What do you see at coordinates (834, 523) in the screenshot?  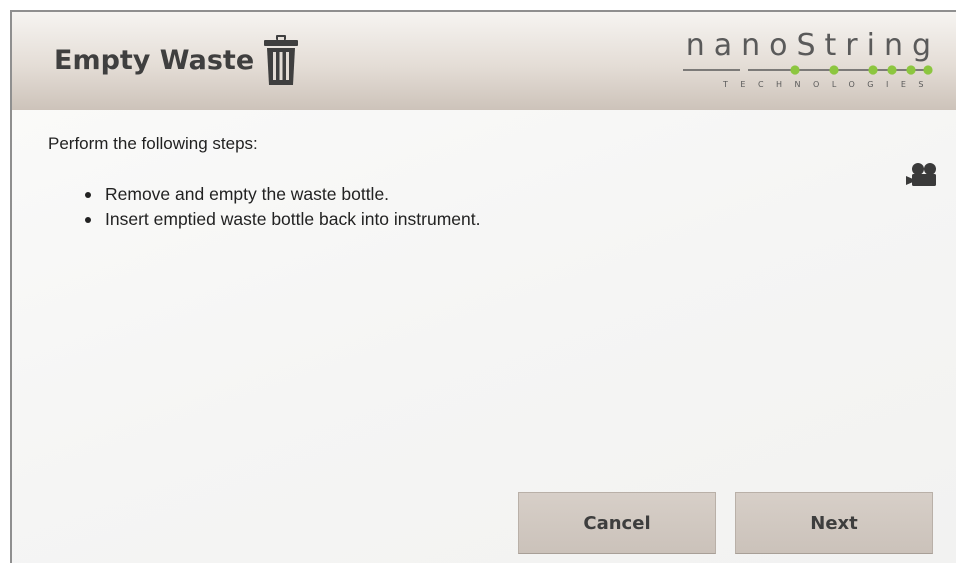 I see `next-button: Next` at bounding box center [834, 523].